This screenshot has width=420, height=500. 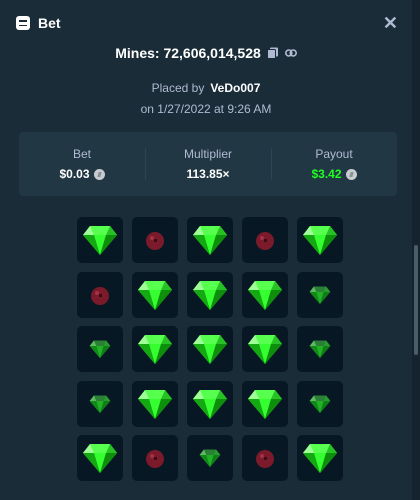 I want to click on username-link: VeDo007, so click(x=235, y=88).